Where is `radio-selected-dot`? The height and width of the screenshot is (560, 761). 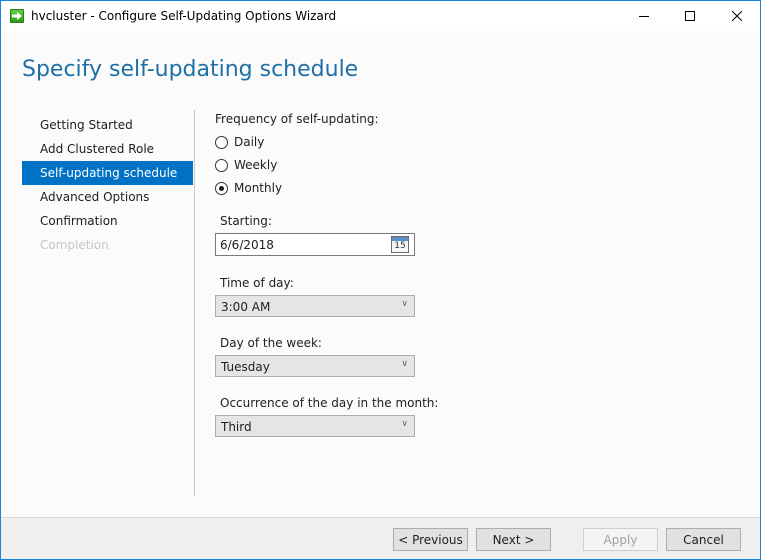
radio-selected-dot is located at coordinates (221, 188).